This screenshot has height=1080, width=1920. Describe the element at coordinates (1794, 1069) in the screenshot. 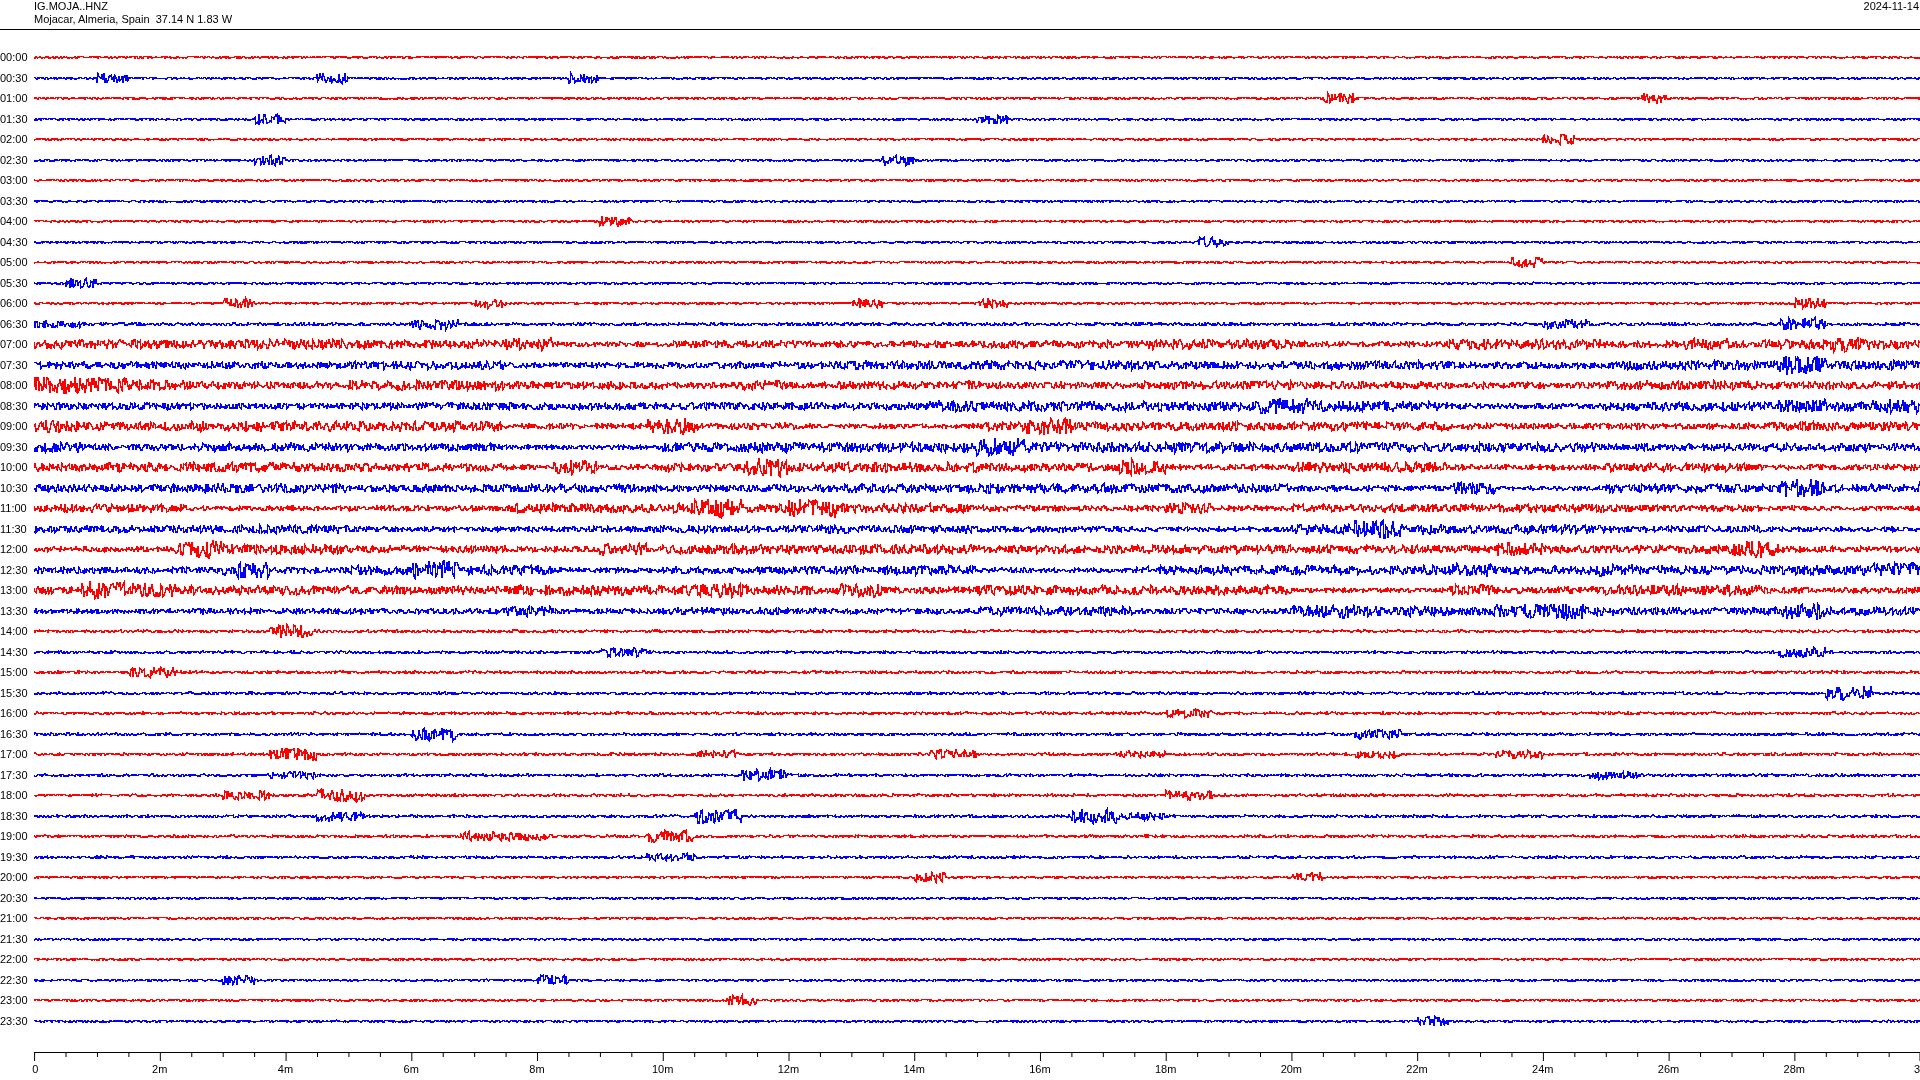

I see `axis-label: 28m` at that location.